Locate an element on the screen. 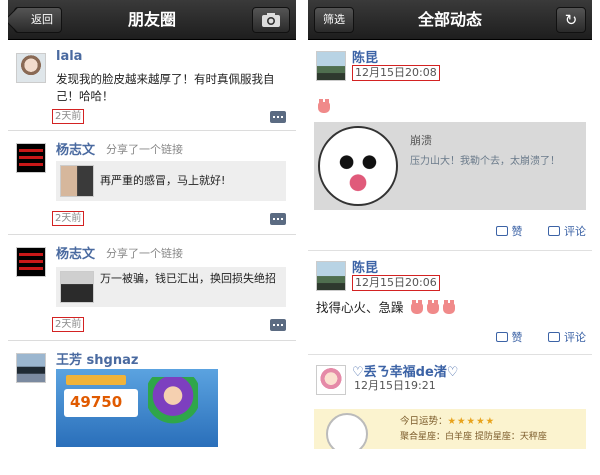  panda-sticker-image is located at coordinates (358, 166).